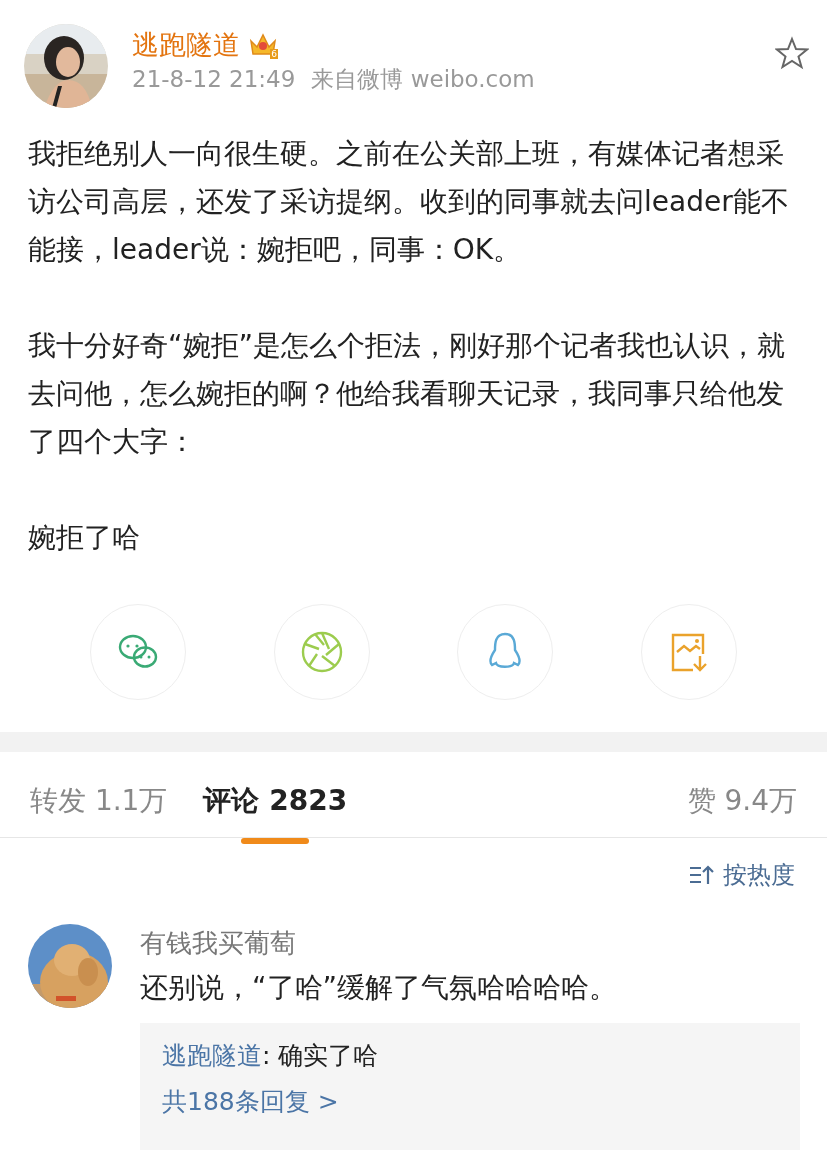 The width and height of the screenshot is (827, 1161). I want to click on commenter-name: 有钱我买葡萄, so click(470, 943).